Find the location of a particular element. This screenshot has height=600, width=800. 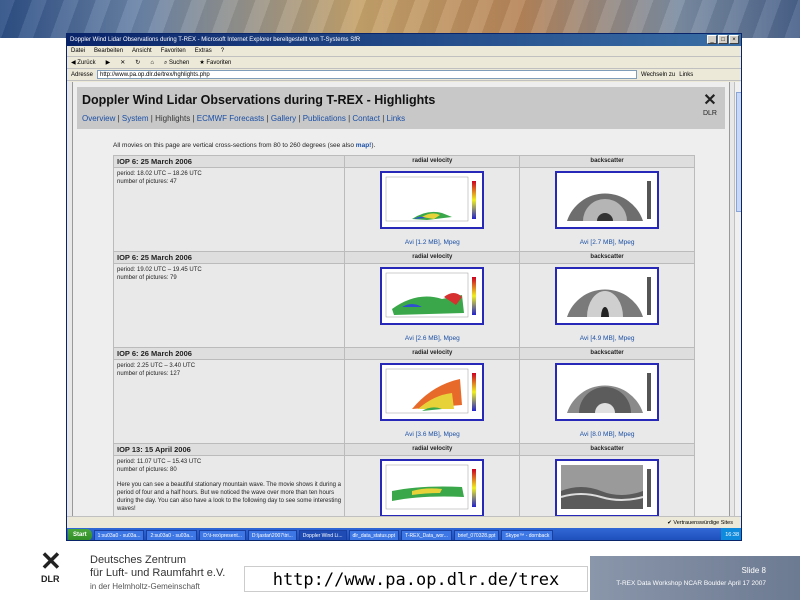

taskbar-item: brief_070328.ppt is located at coordinates (476, 534).